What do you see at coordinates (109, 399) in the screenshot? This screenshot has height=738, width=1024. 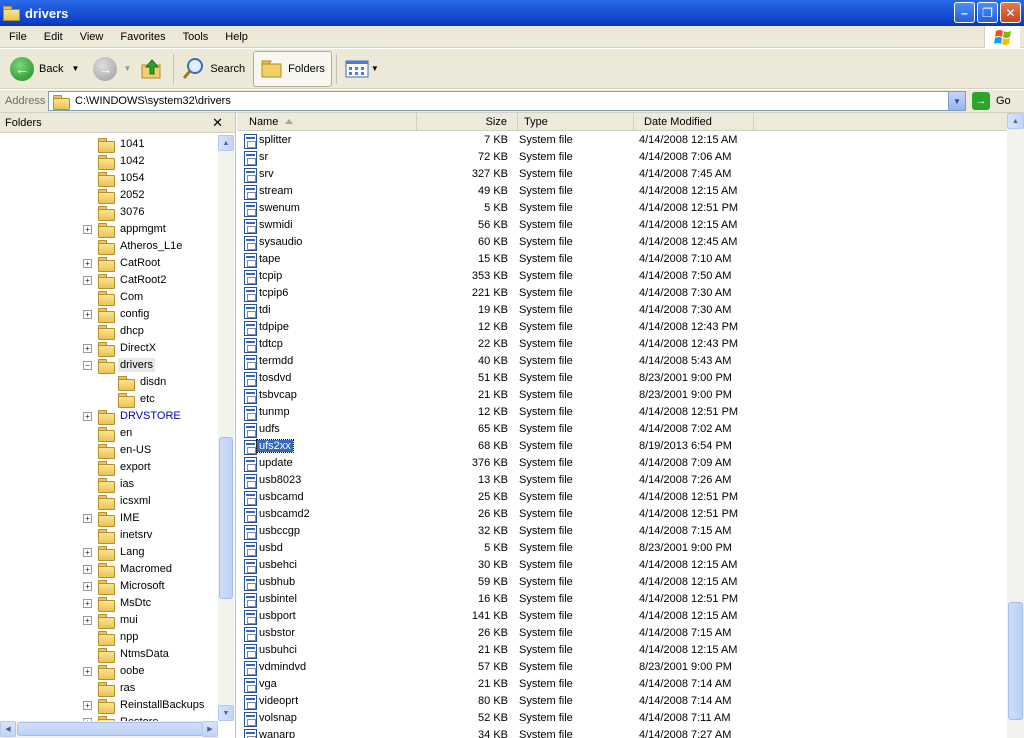 I see `tree-item: etc` at bounding box center [109, 399].